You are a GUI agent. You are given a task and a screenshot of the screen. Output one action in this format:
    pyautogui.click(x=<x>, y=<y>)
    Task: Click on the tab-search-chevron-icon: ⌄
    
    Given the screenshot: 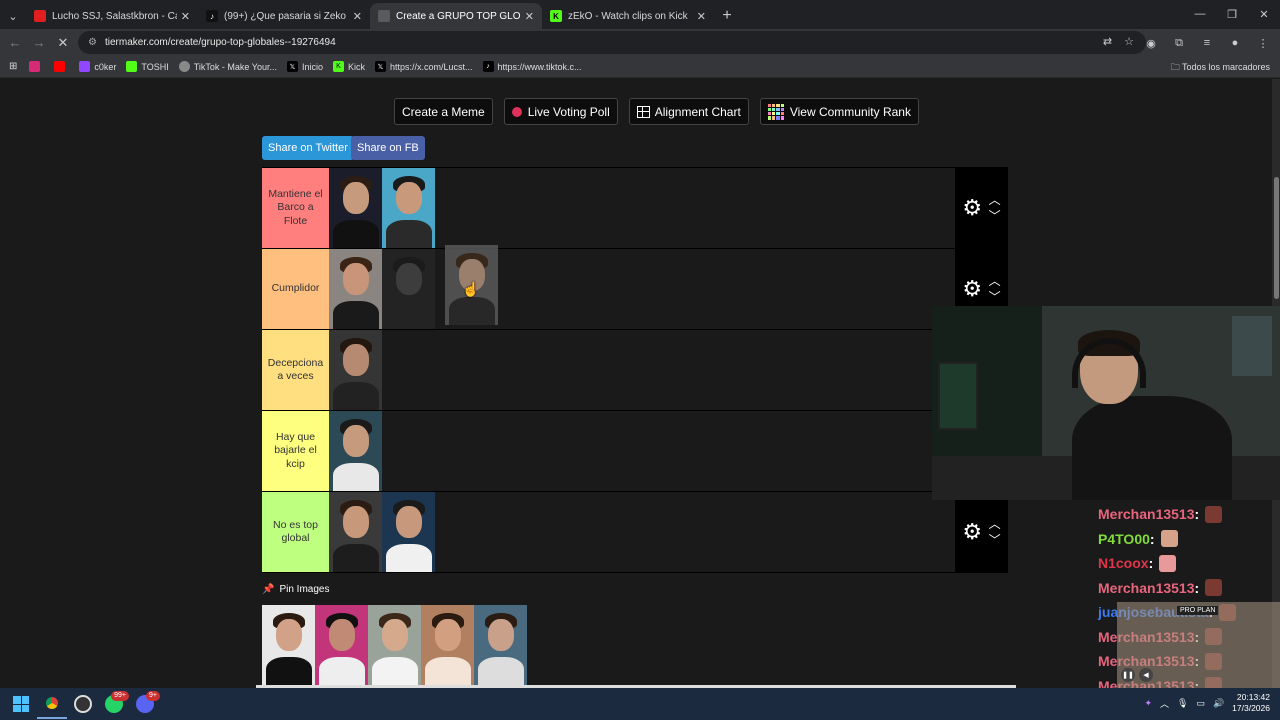 What is the action you would take?
    pyautogui.click(x=13, y=16)
    